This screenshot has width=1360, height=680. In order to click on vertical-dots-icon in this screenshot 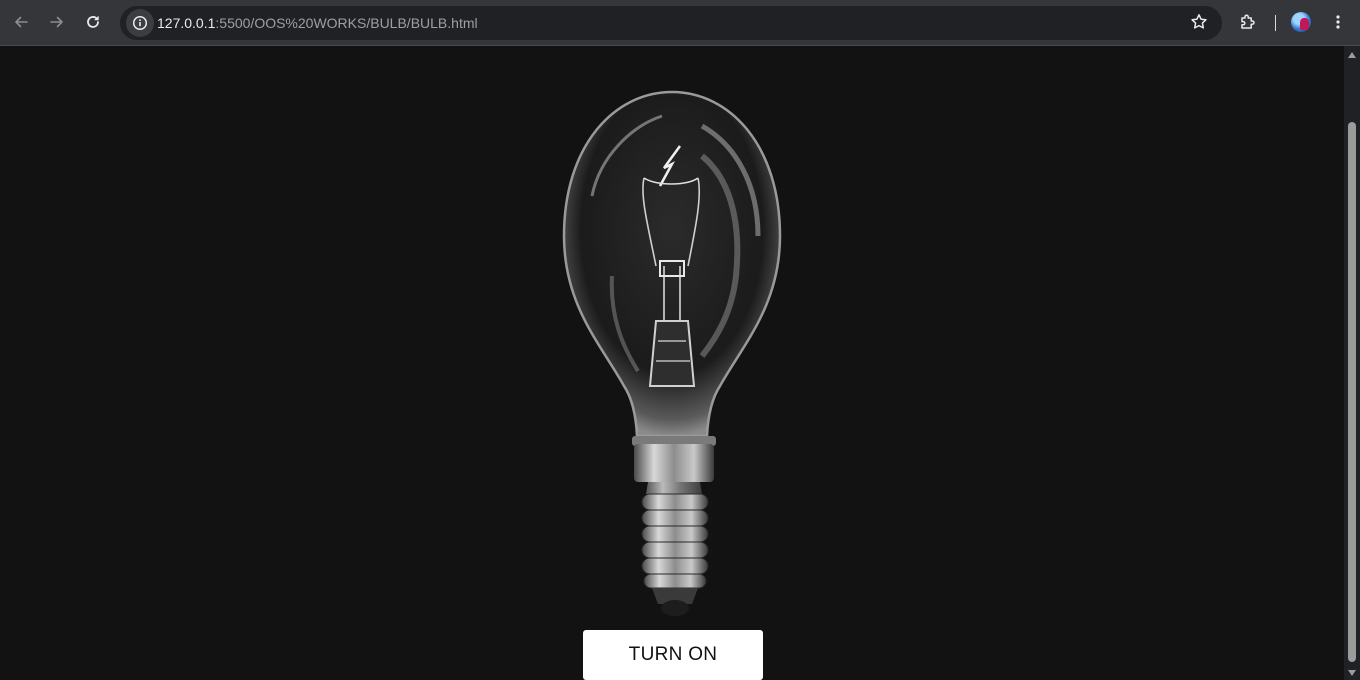, I will do `click(1338, 22)`.